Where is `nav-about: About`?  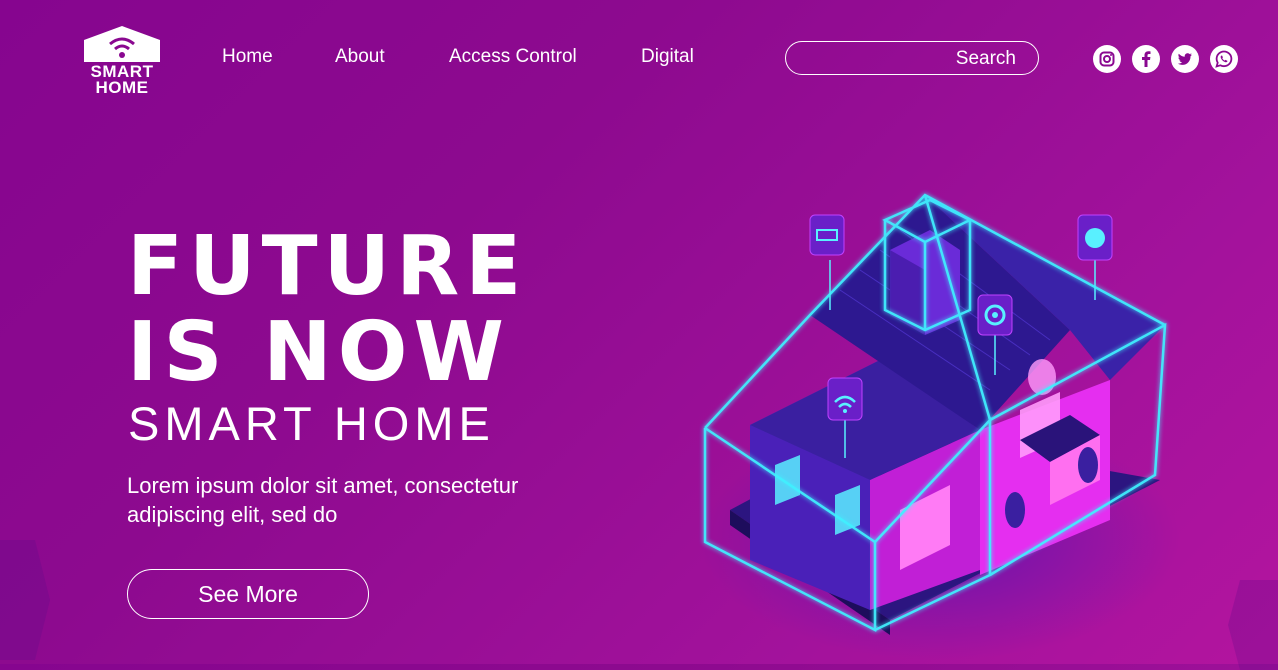 nav-about: About is located at coordinates (360, 57).